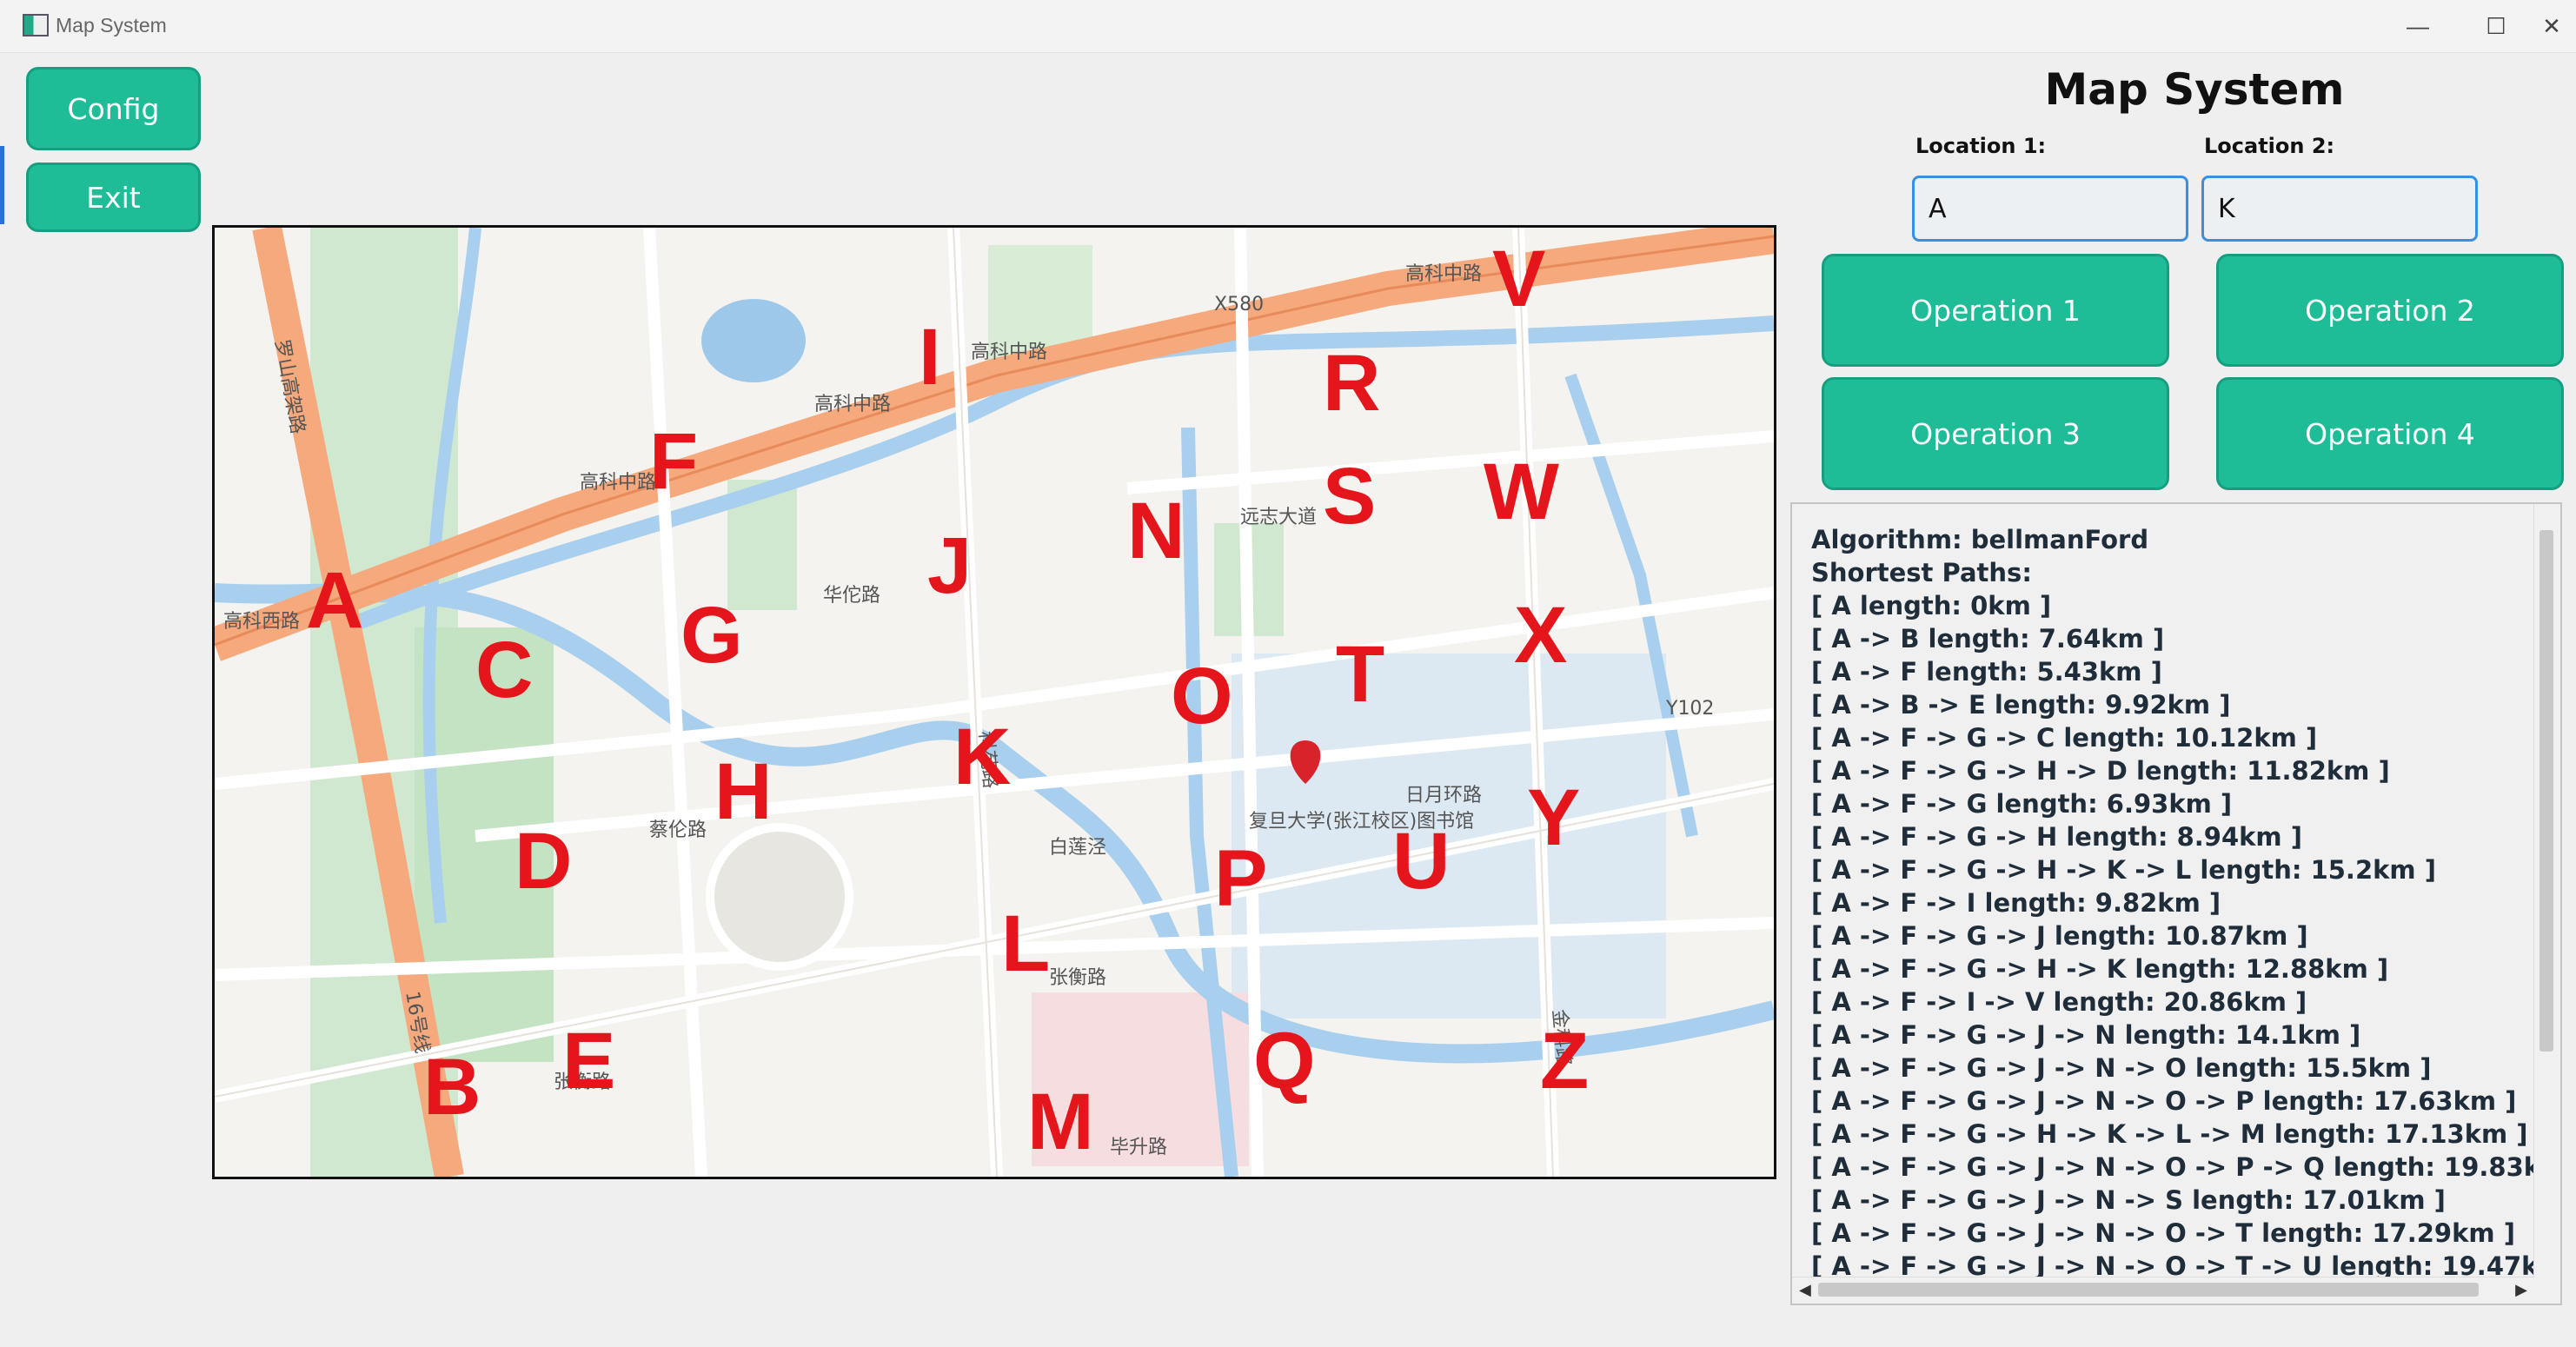 The height and width of the screenshot is (1347, 2576). What do you see at coordinates (1202, 696) in the screenshot?
I see `node-label-o: O` at bounding box center [1202, 696].